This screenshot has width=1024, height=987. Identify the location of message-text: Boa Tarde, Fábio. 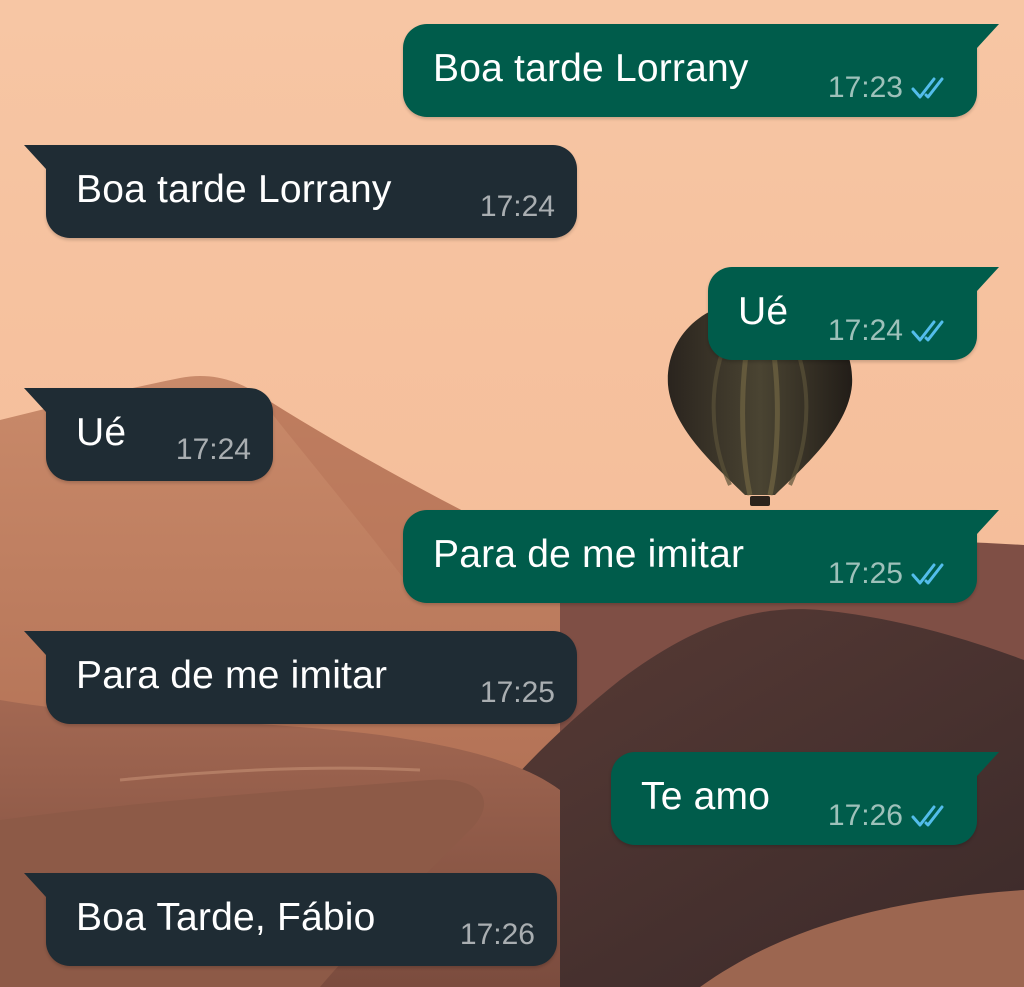
(226, 917).